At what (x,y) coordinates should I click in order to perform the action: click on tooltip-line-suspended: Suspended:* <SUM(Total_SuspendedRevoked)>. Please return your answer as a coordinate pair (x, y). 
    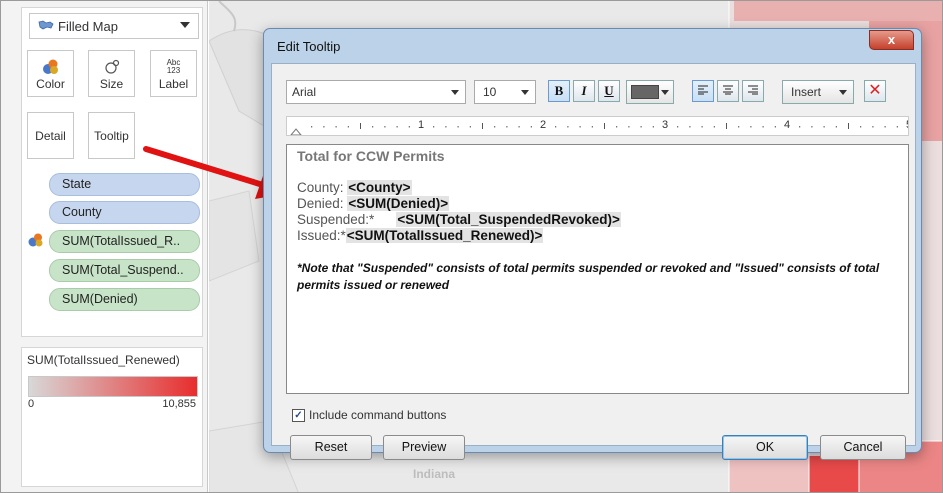
    Looking at the image, I should click on (459, 219).